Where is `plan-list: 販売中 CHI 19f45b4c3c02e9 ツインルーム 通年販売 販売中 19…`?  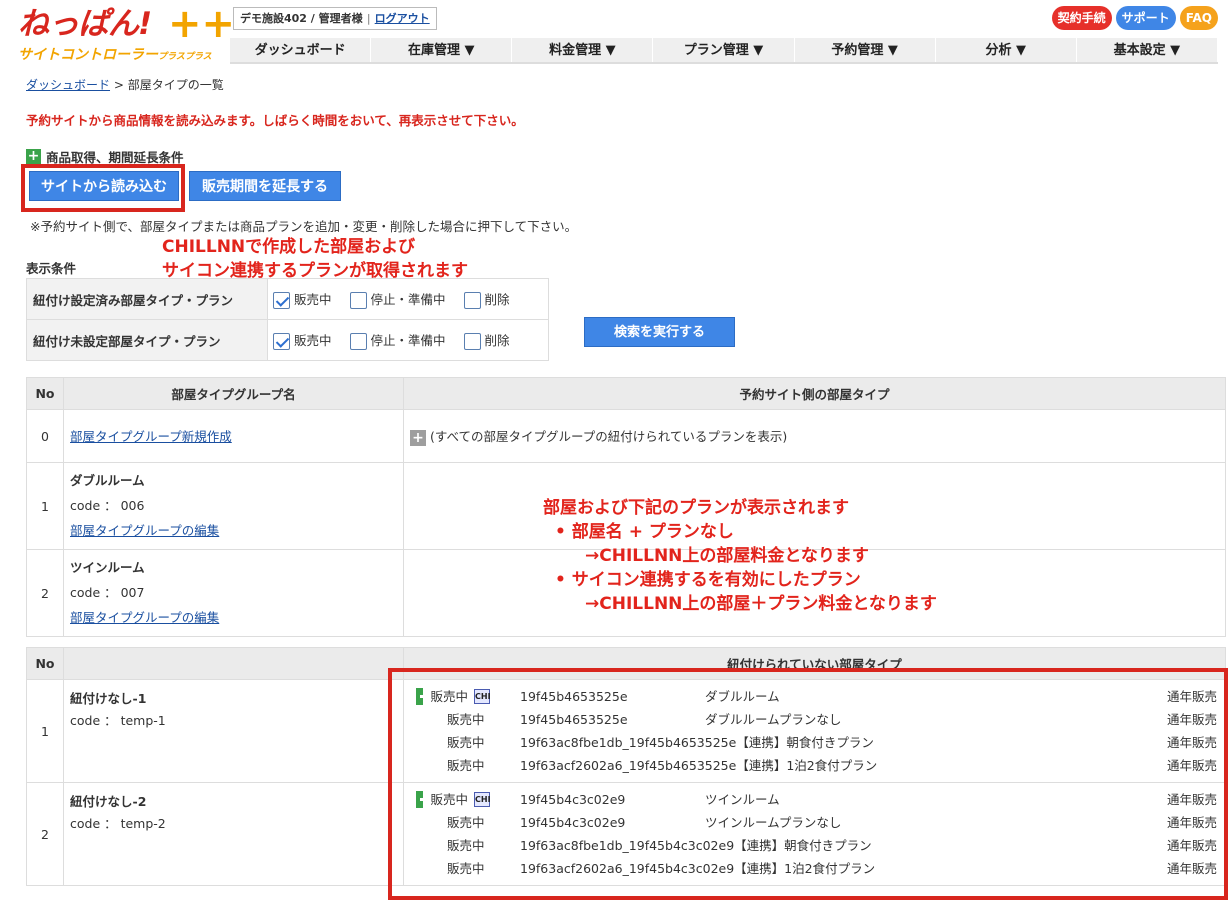
plan-list: 販売中 CHI 19f45b4c3c02e9 ツインルーム 通年販売 販売中 19… is located at coordinates (814, 834).